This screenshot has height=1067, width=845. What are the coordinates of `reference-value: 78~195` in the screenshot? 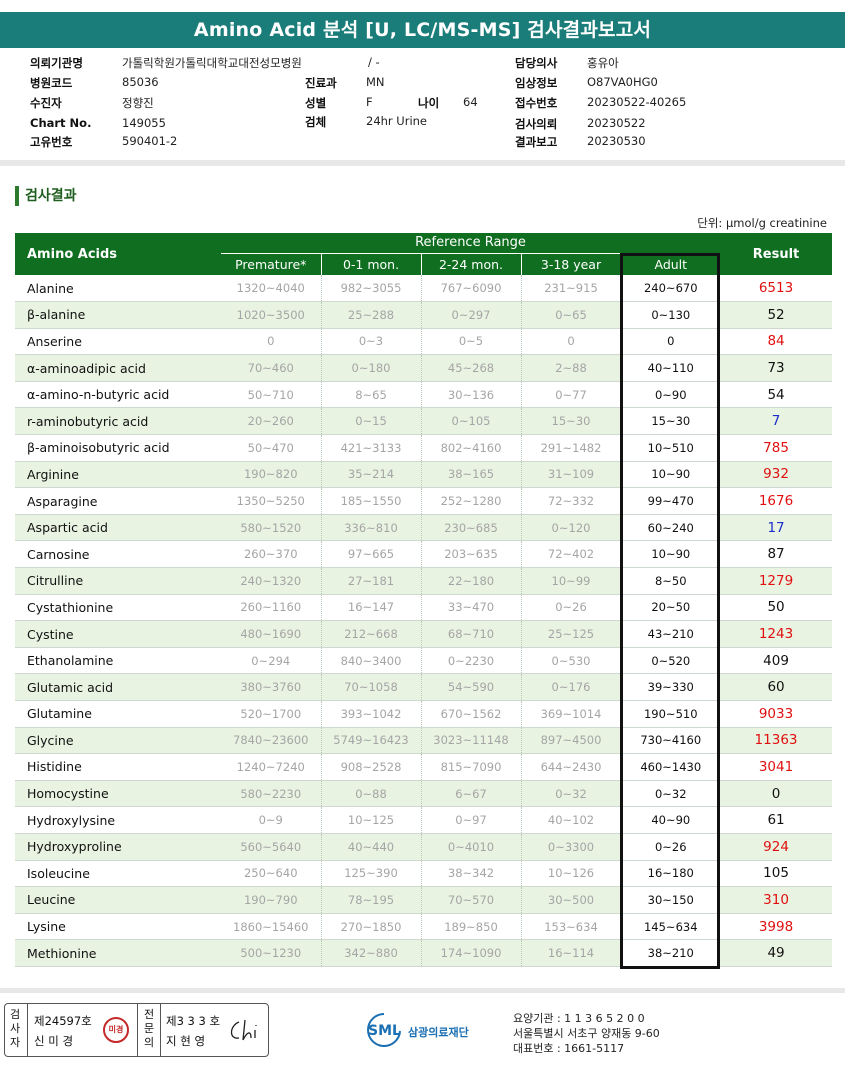 It's located at (371, 900).